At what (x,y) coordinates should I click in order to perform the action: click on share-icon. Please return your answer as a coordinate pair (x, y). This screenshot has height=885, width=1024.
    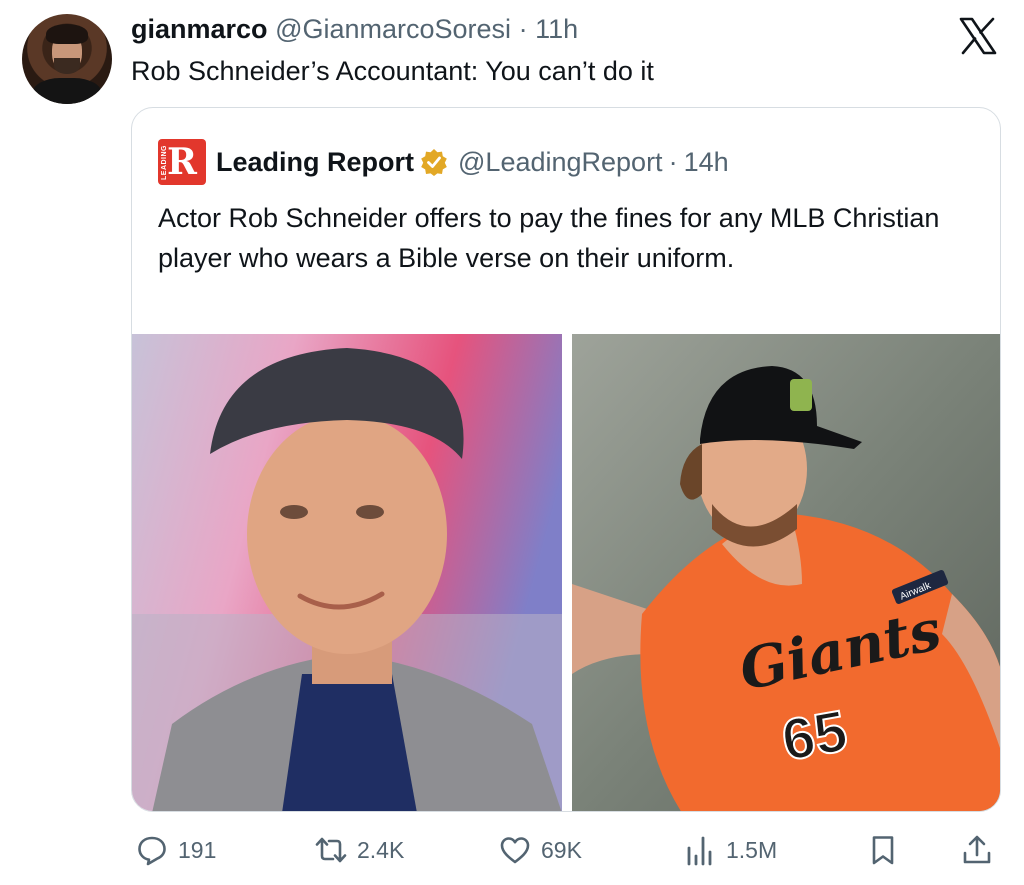
    Looking at the image, I should click on (977, 849).